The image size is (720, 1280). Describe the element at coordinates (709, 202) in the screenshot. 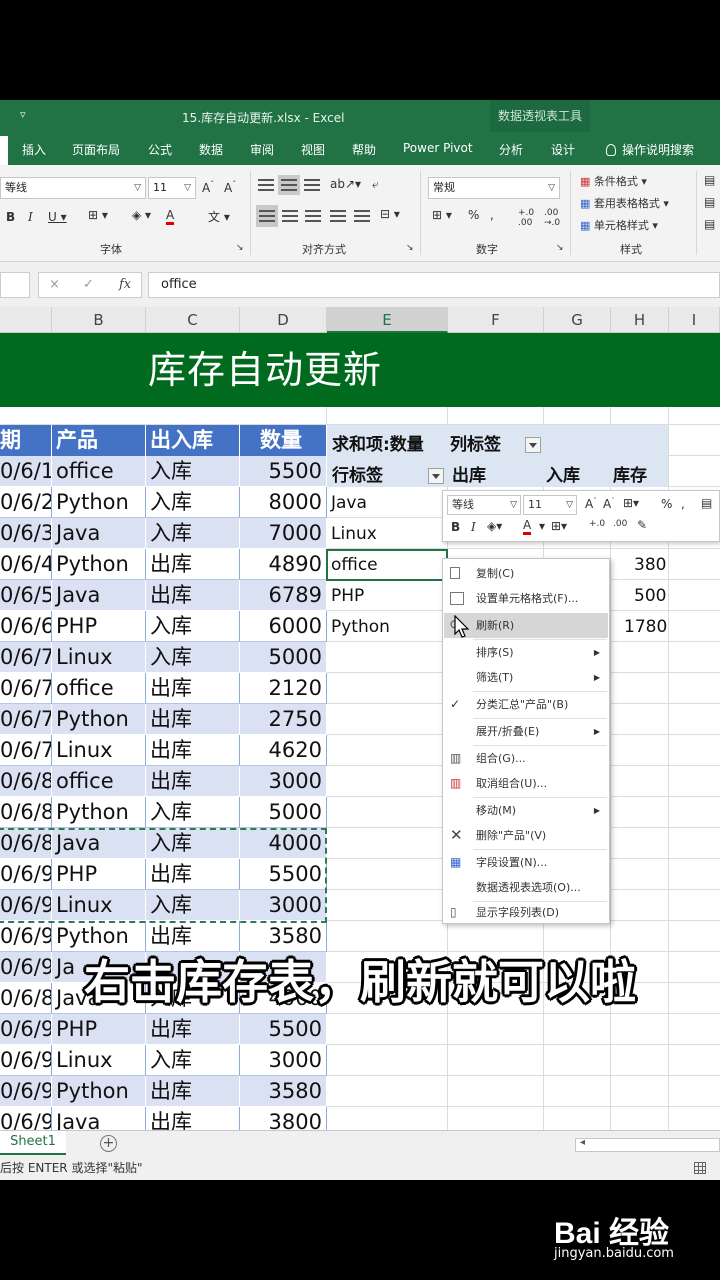

I see `delete-cells-icon: ▤` at that location.